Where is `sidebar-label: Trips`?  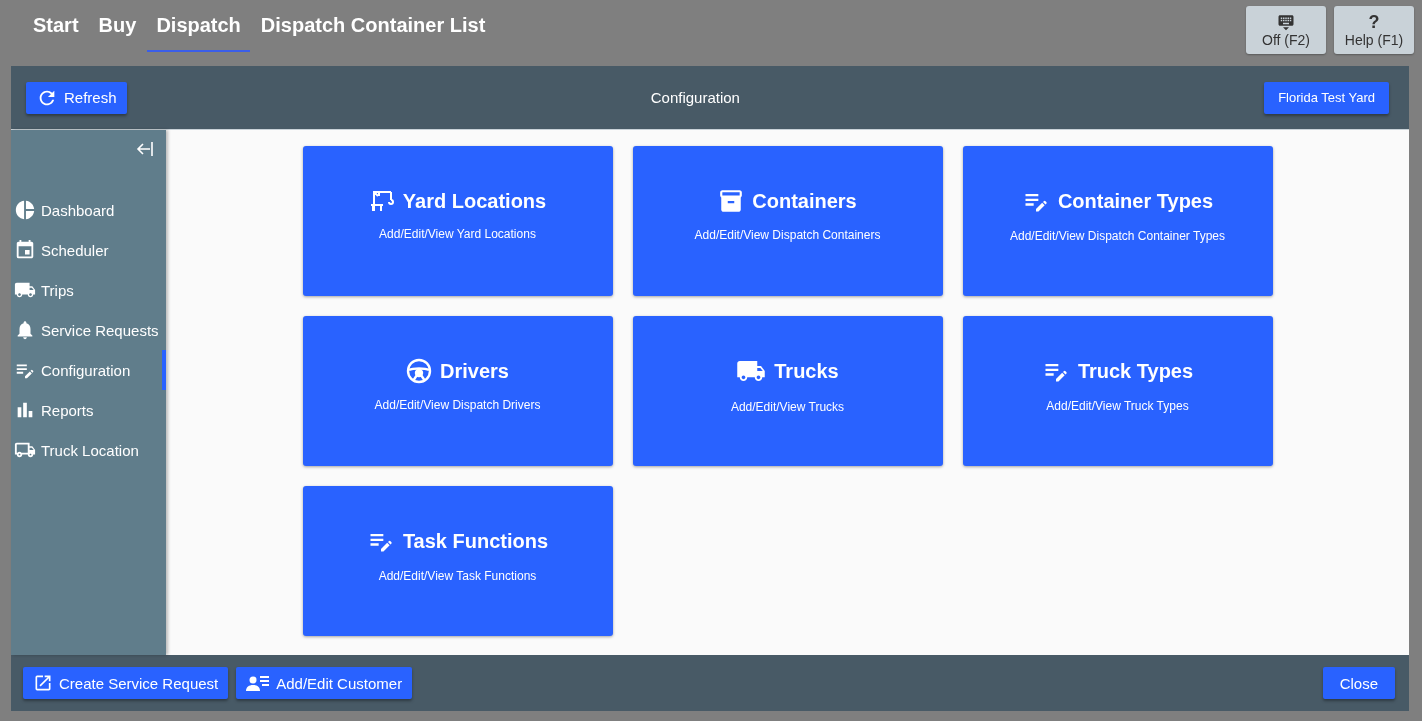 sidebar-label: Trips is located at coordinates (57, 290).